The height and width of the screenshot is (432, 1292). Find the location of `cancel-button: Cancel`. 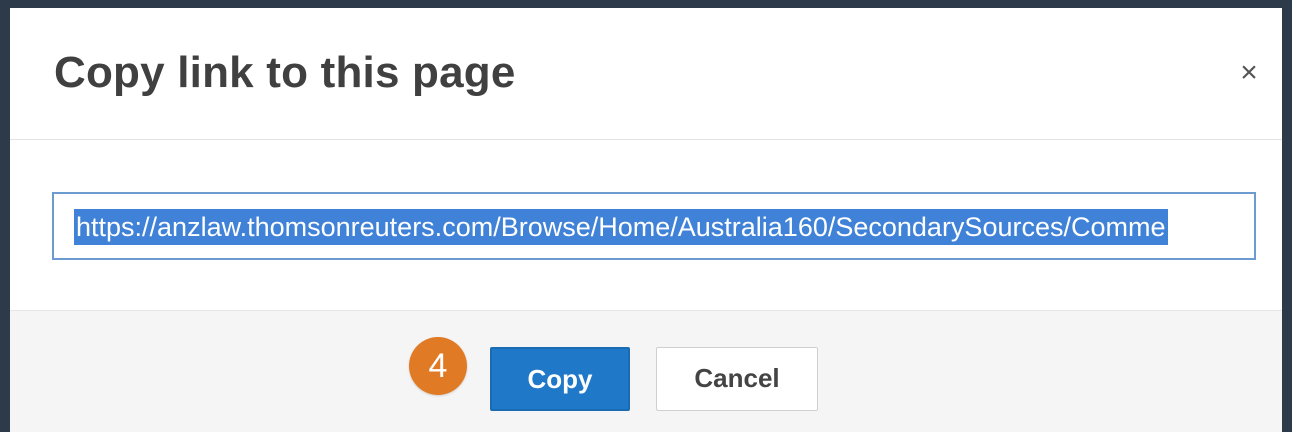

cancel-button: Cancel is located at coordinates (737, 379).